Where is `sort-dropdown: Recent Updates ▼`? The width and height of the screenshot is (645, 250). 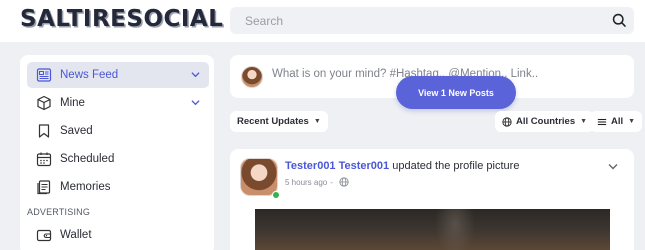
sort-dropdown: Recent Updates ▼ is located at coordinates (279, 121).